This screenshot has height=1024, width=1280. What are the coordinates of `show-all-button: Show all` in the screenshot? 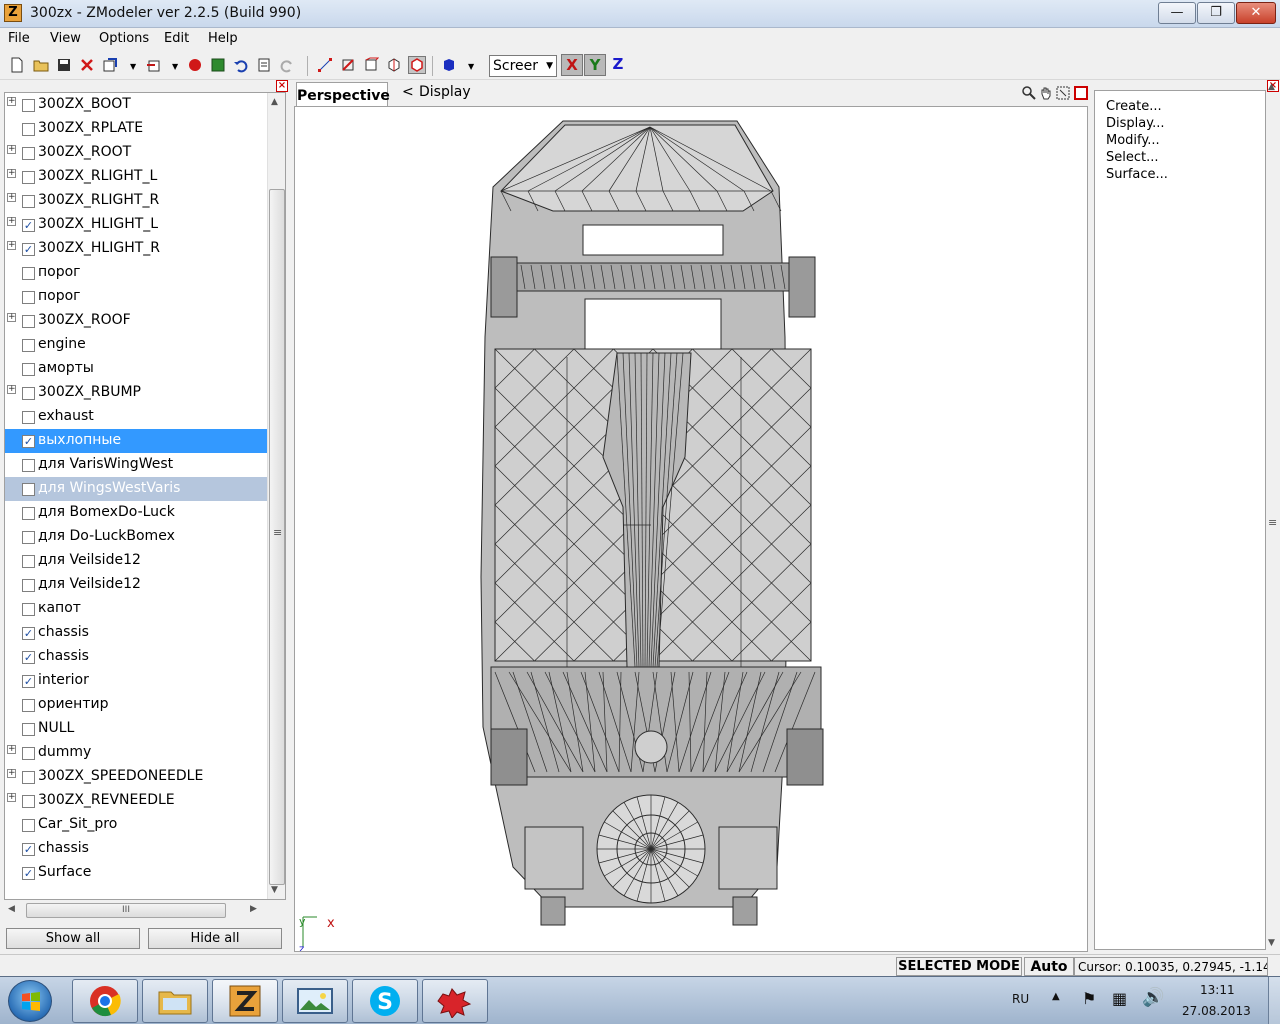 It's located at (73, 938).